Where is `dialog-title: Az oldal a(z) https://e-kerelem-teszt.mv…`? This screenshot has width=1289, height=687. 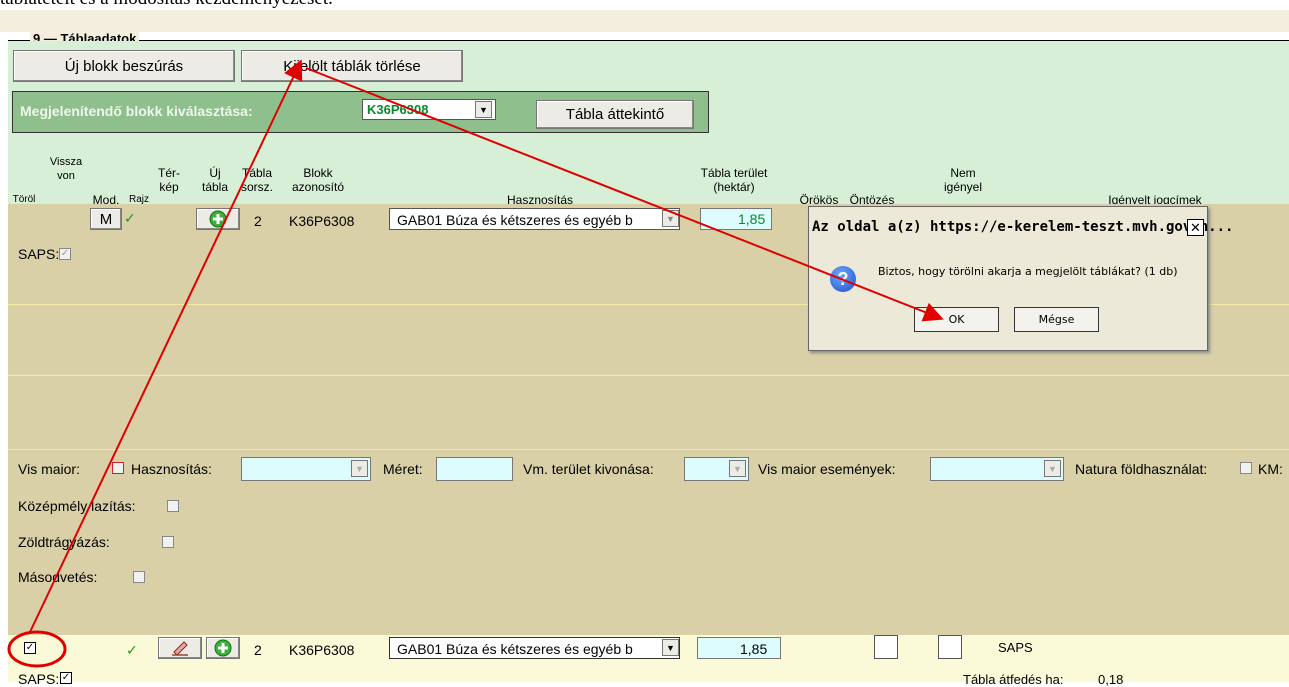 dialog-title: Az oldal a(z) https://e-kerelem-teszt.mv… is located at coordinates (1023, 227).